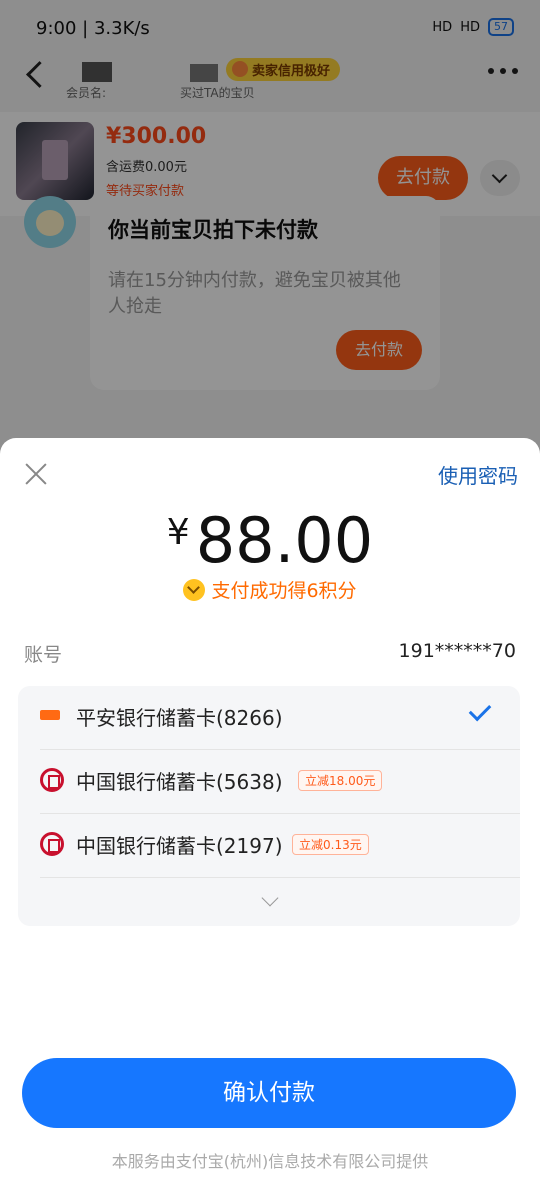  What do you see at coordinates (50, 715) in the screenshot?
I see `pingan-bank-icon` at bounding box center [50, 715].